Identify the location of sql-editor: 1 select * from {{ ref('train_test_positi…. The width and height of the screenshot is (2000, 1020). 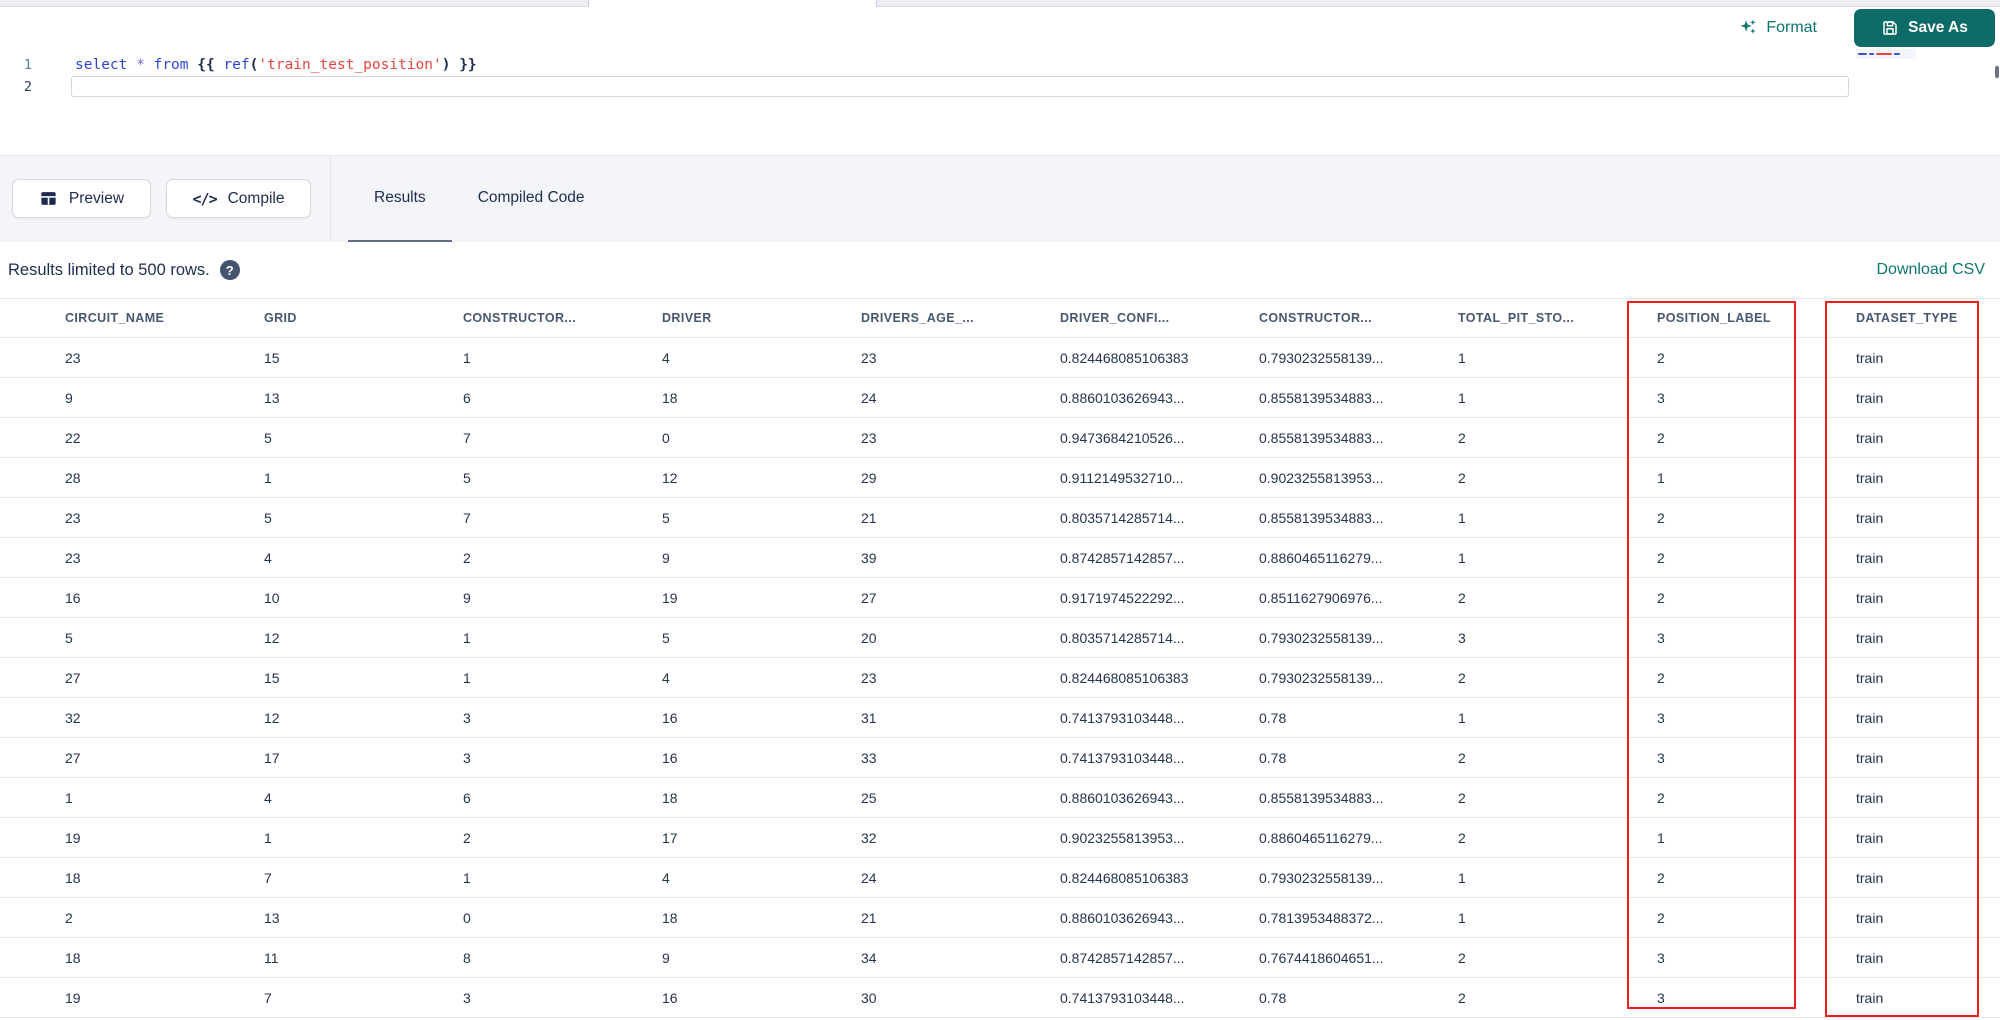
(1000, 101).